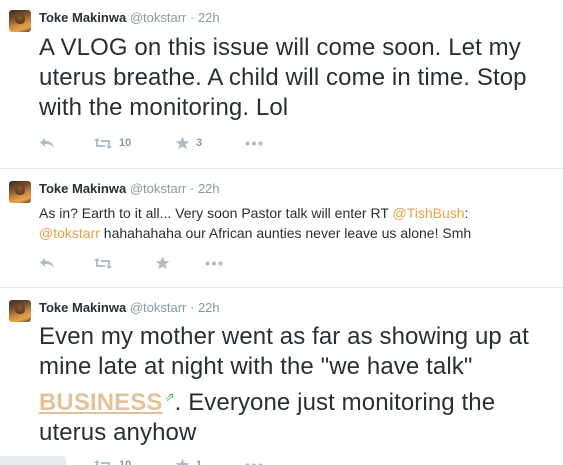 The height and width of the screenshot is (465, 563). What do you see at coordinates (169, 397) in the screenshot?
I see `external-link-icon: ⇗` at bounding box center [169, 397].